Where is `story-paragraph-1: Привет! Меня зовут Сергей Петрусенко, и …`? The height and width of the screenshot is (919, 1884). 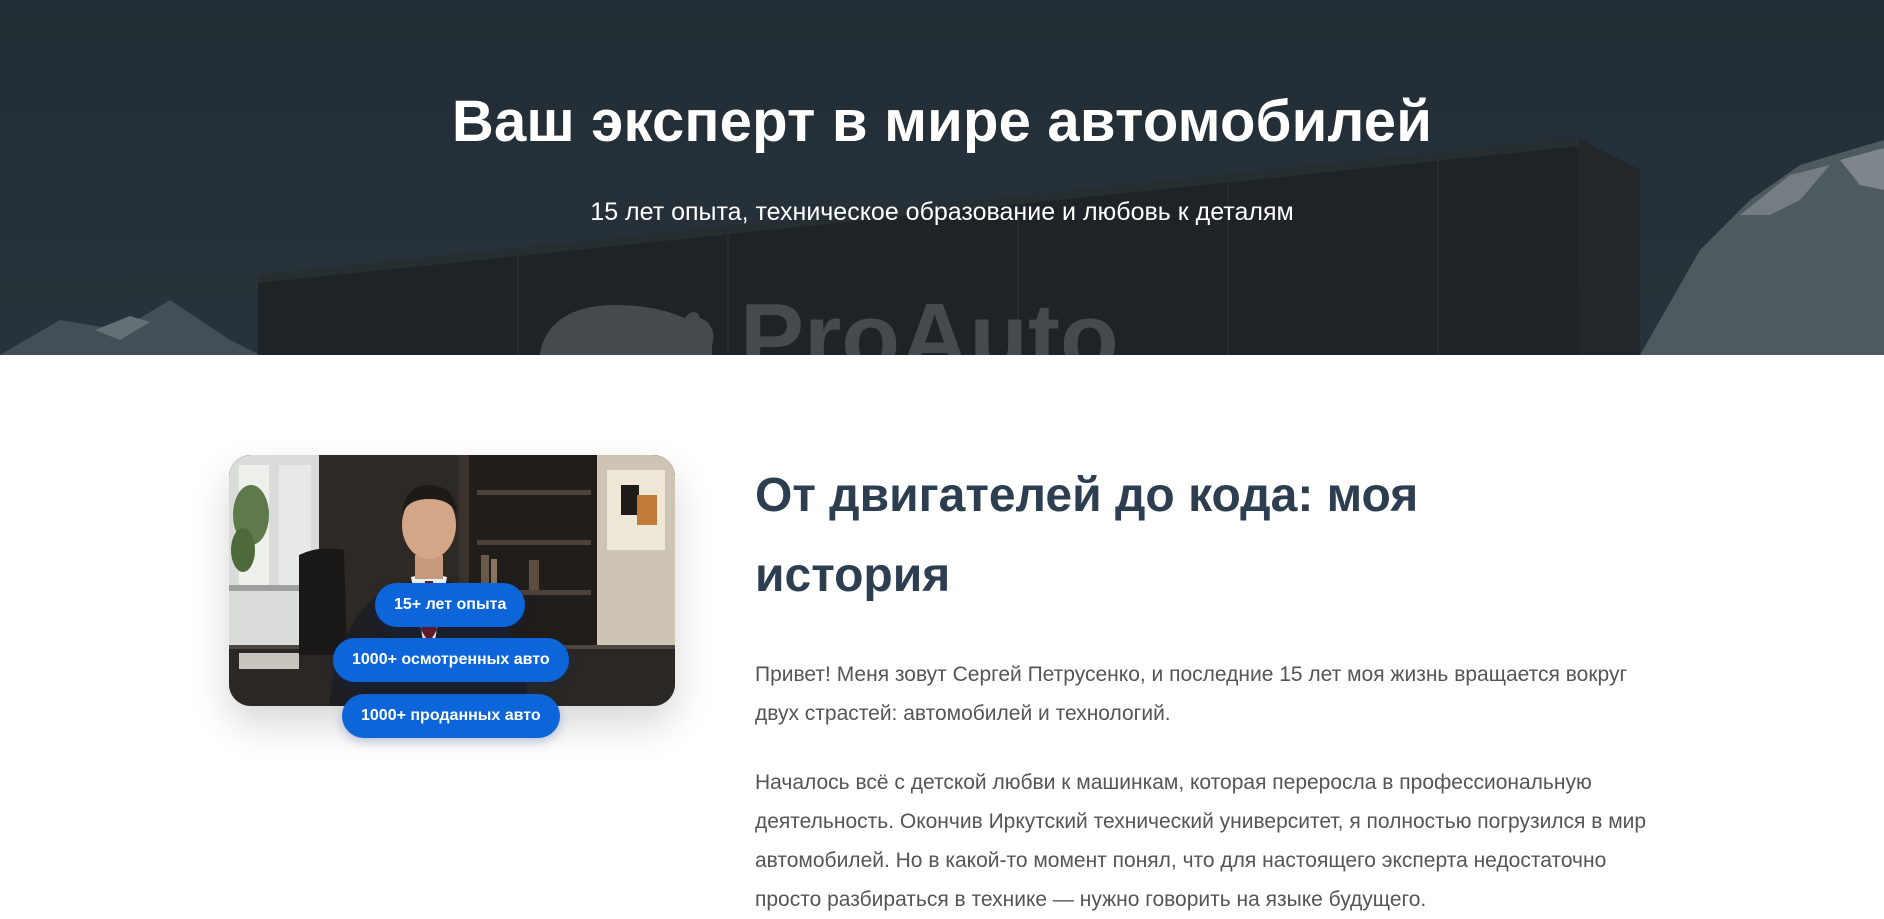
story-paragraph-1: Привет! Меня зовут Сергей Петрусенко, и … is located at coordinates (1191, 694).